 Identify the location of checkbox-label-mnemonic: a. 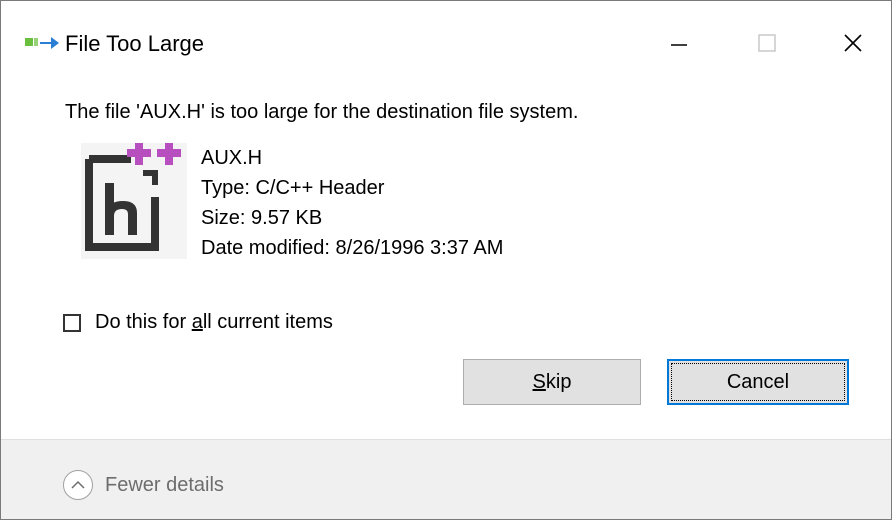
(197, 322).